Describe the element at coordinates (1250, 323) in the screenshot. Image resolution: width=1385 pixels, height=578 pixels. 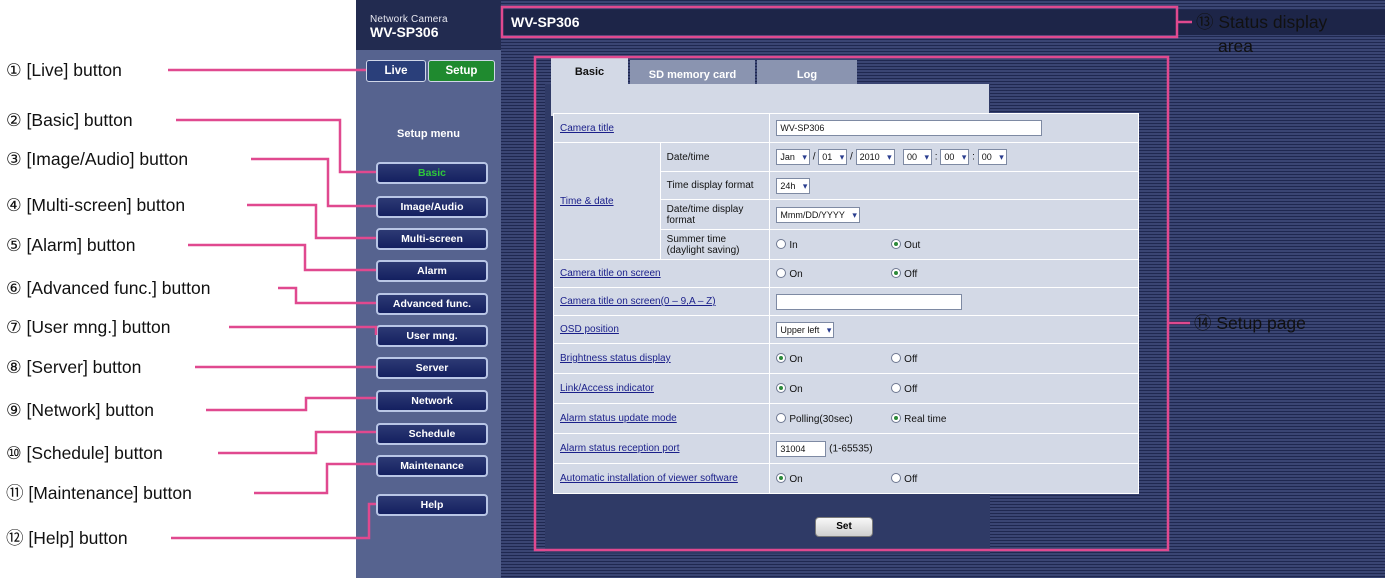
I see `annotation-setup-page: ⑭ Setup page` at that location.